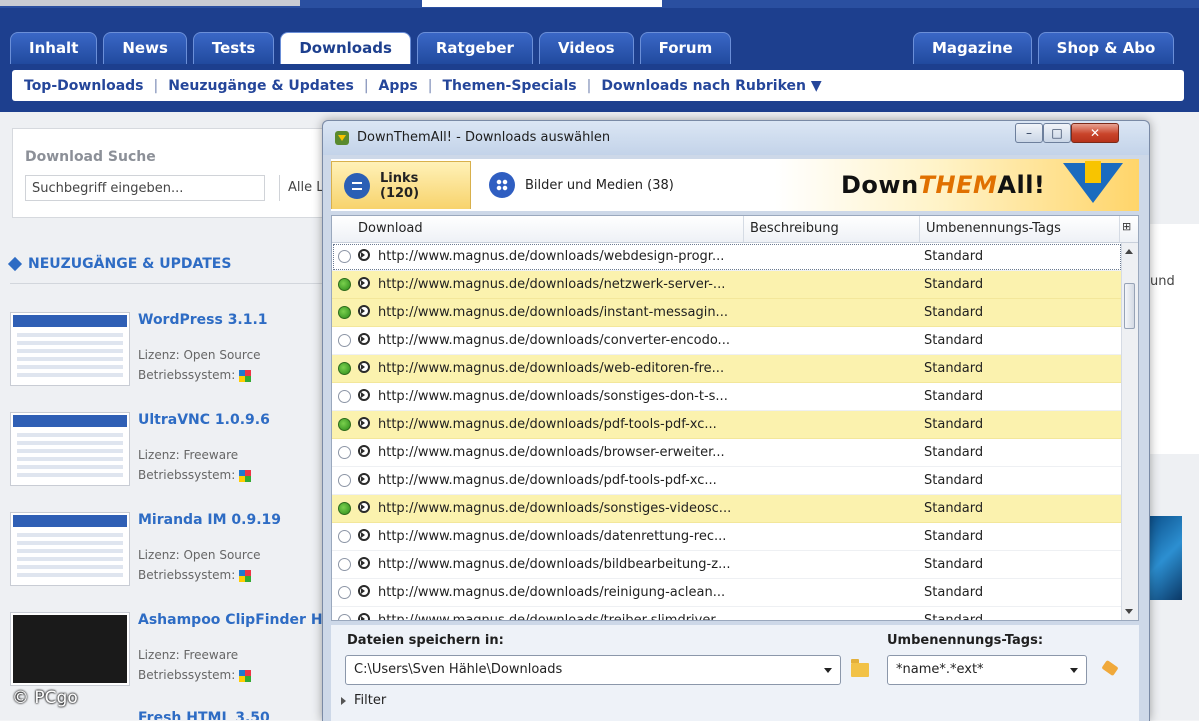 The height and width of the screenshot is (721, 1199). What do you see at coordinates (548, 229) in the screenshot?
I see `column-download: Download` at bounding box center [548, 229].